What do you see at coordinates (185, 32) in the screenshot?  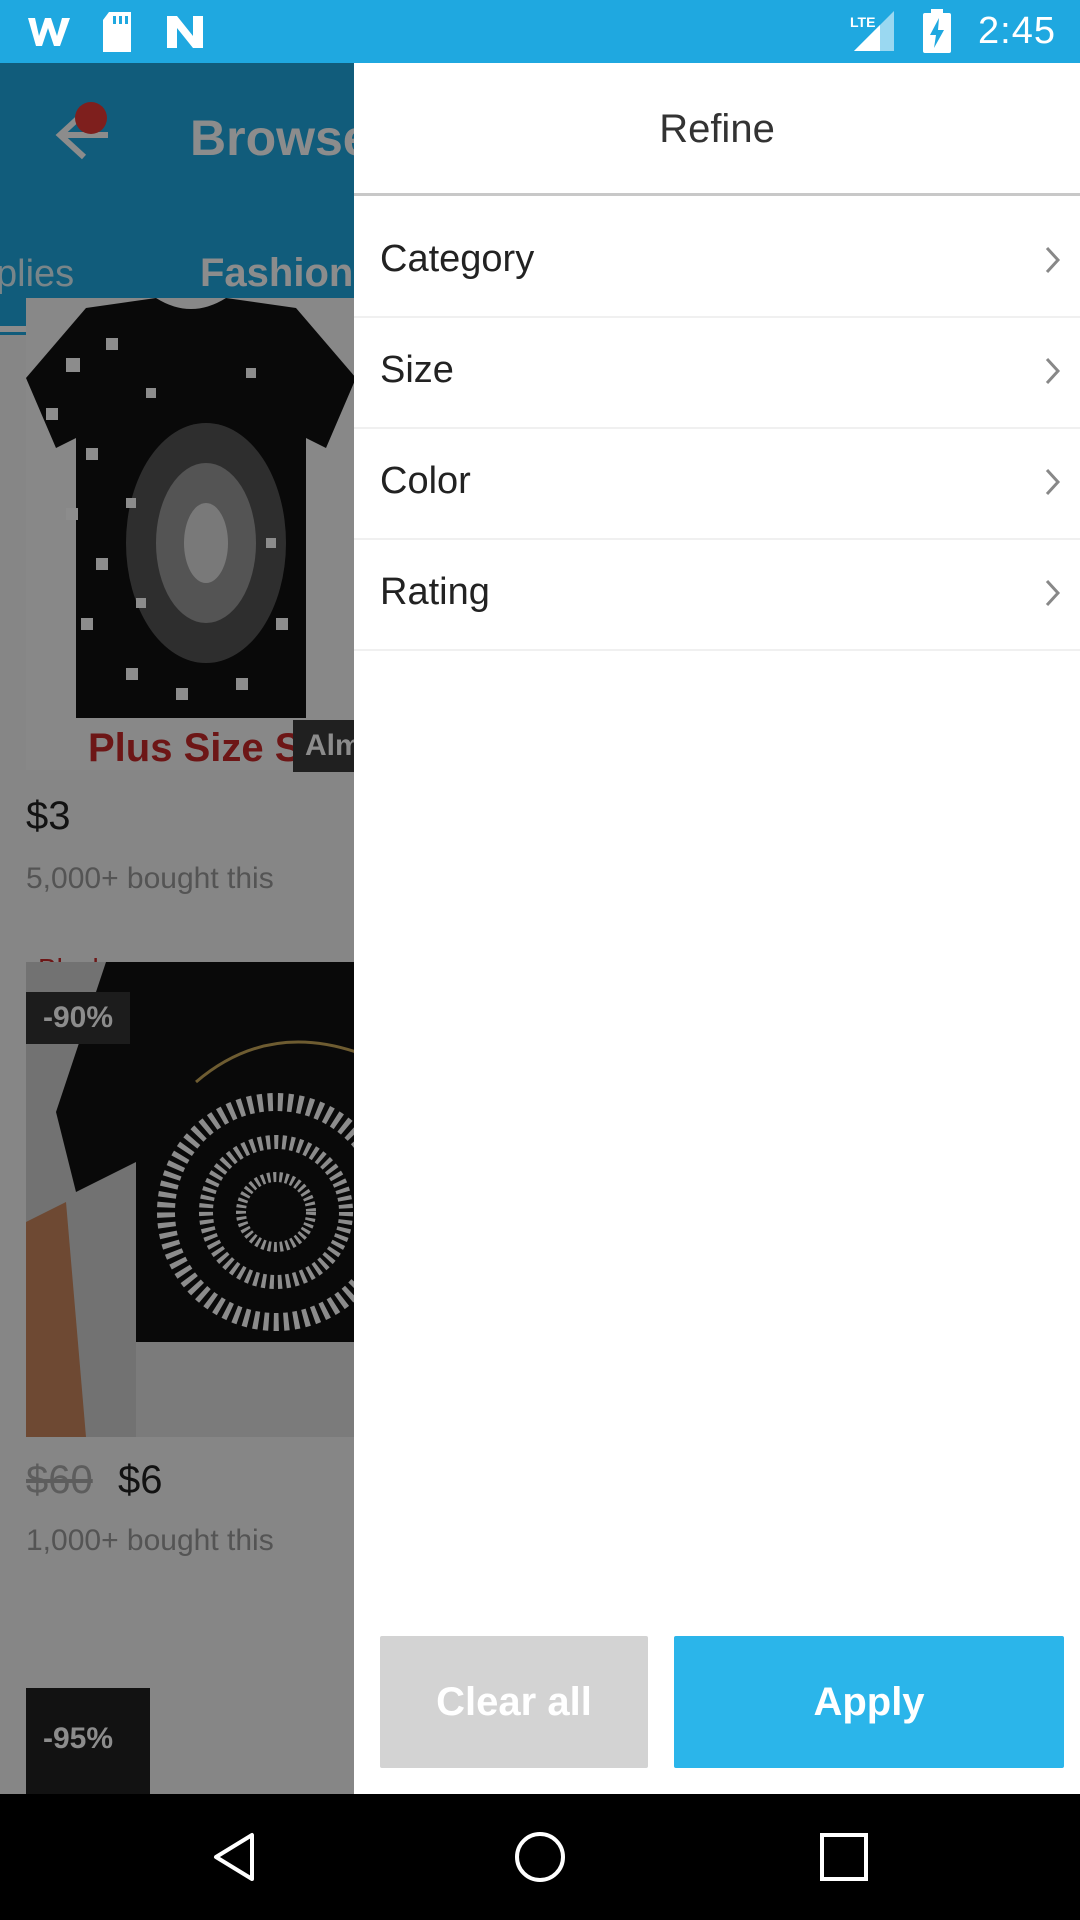 I see `n-app-icon` at bounding box center [185, 32].